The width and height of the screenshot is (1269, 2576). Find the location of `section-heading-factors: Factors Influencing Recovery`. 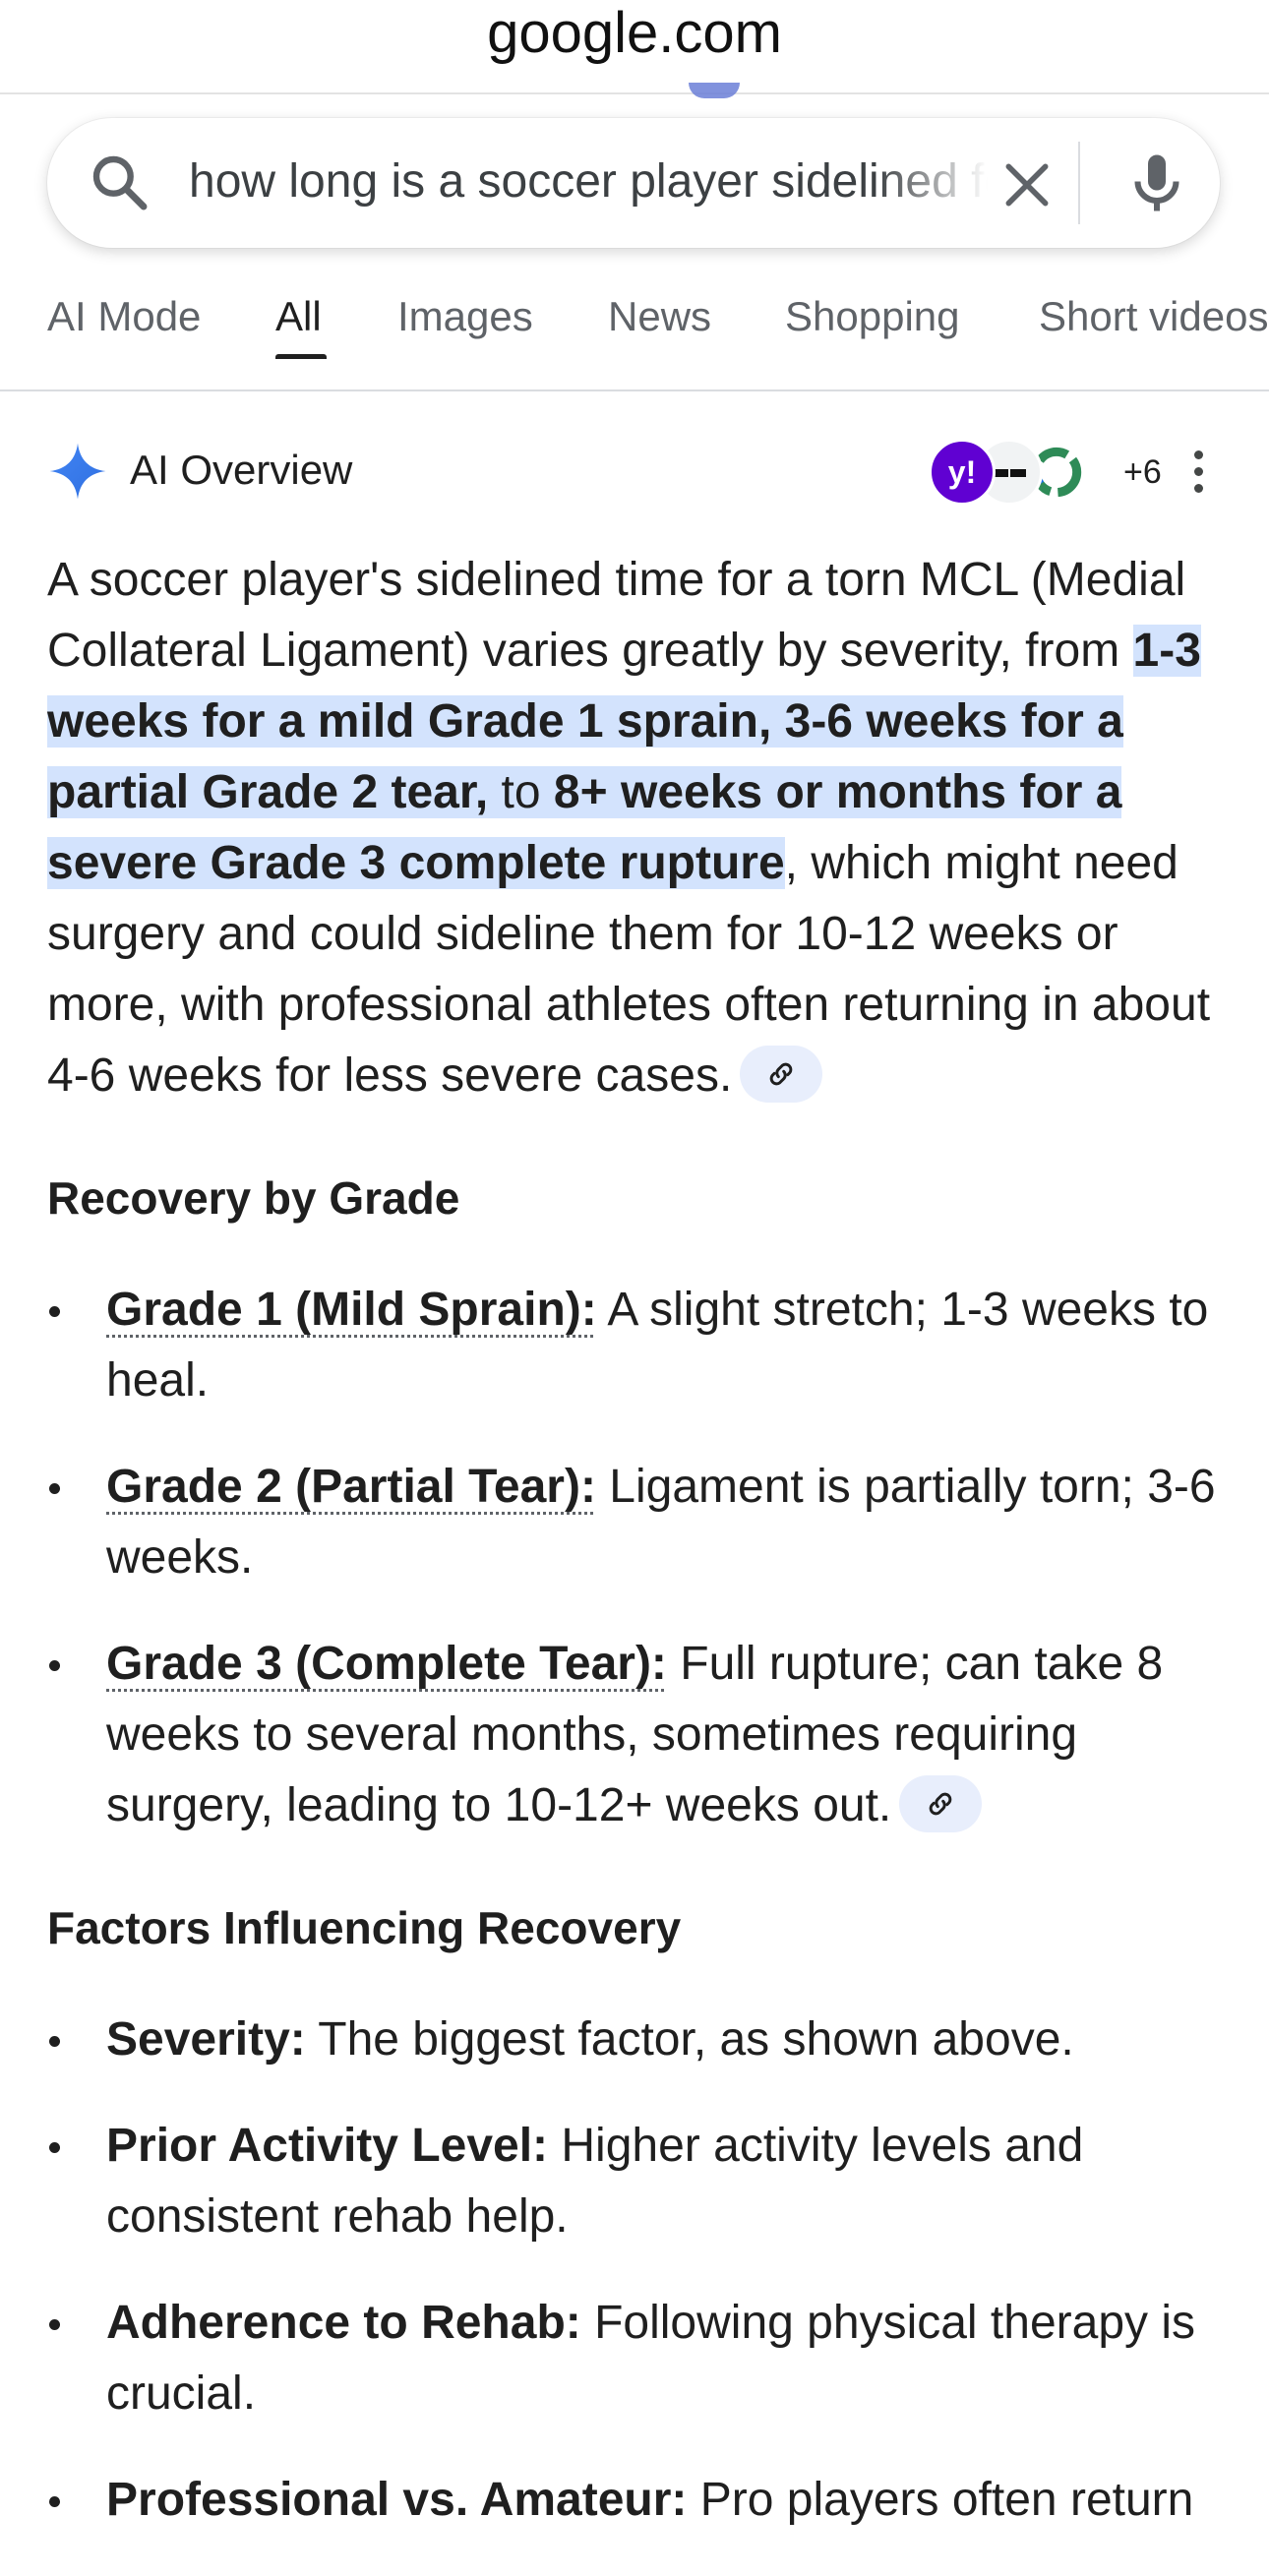

section-heading-factors: Factors Influencing Recovery is located at coordinates (364, 1927).